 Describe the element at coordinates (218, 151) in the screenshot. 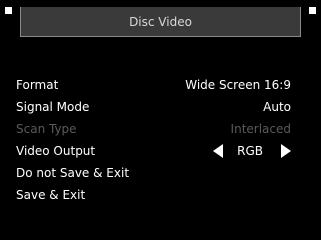

I see `arrow-left-icon` at that location.